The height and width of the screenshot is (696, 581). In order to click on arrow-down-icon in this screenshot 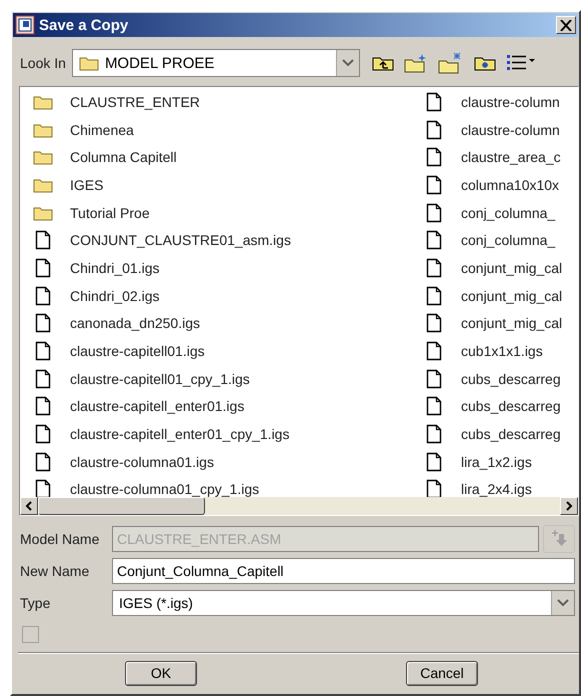, I will do `click(559, 539)`.